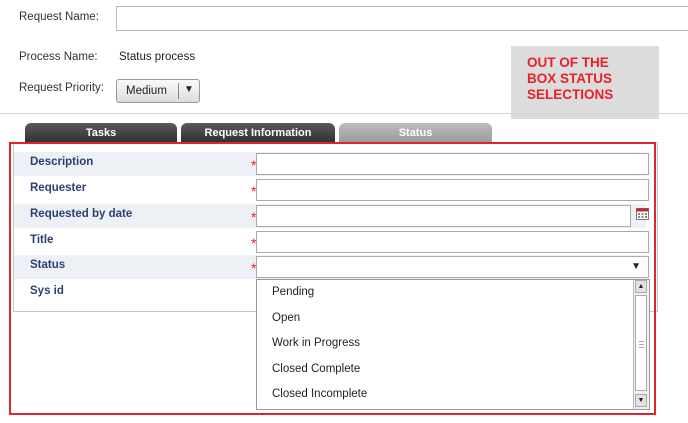 Image resolution: width=688 pixels, height=423 pixels. What do you see at coordinates (568, 62) in the screenshot?
I see `callout-line: OUT OF THE` at bounding box center [568, 62].